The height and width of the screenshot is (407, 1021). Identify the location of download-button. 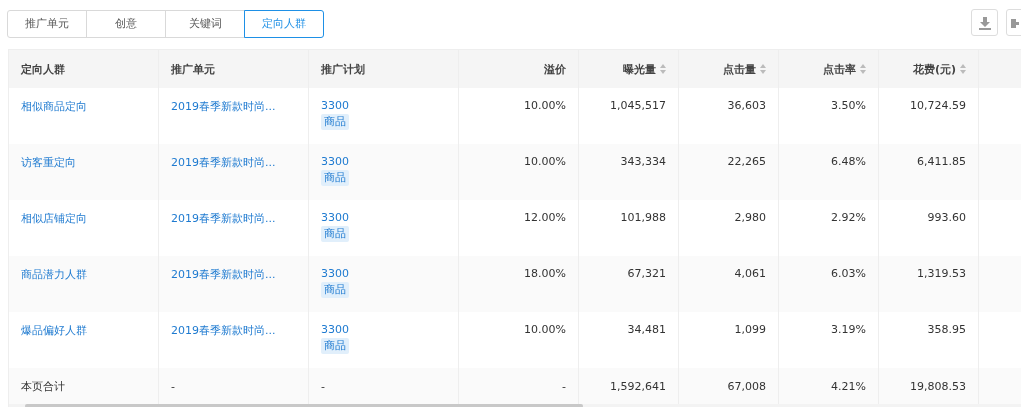
(984, 22).